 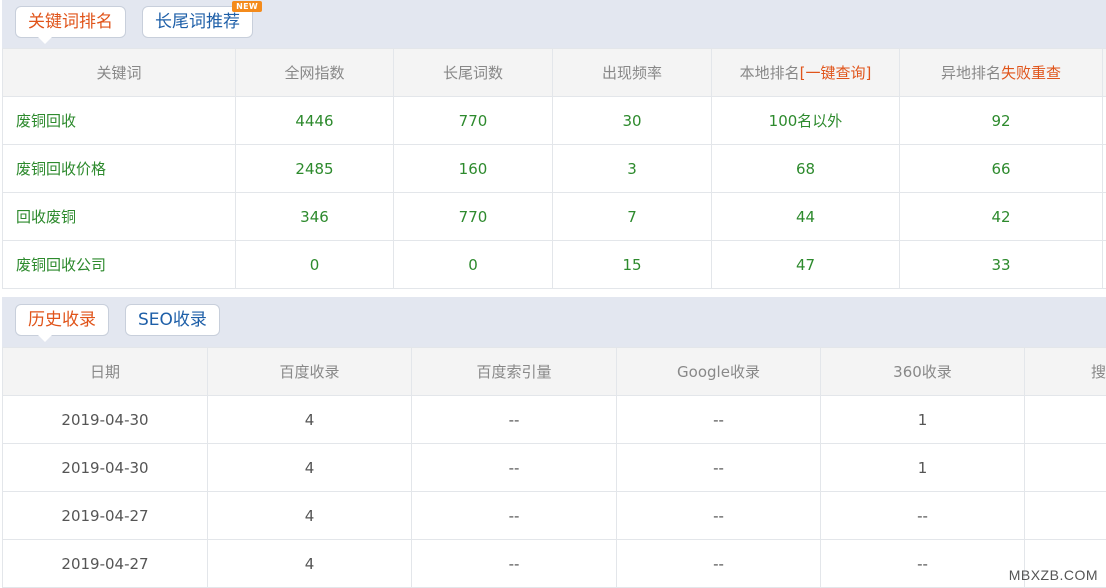 I want to click on header-local-rank-label: 本地排名, so click(x=770, y=73).